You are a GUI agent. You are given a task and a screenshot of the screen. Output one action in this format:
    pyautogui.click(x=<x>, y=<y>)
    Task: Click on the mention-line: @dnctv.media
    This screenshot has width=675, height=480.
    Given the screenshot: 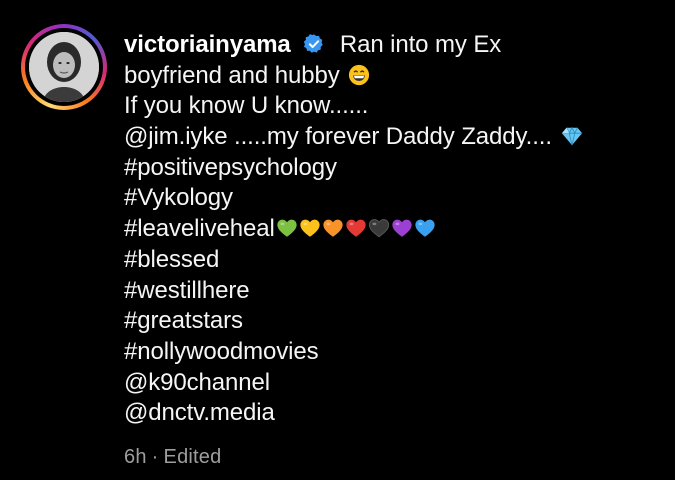 What is the action you would take?
    pyautogui.click(x=394, y=413)
    